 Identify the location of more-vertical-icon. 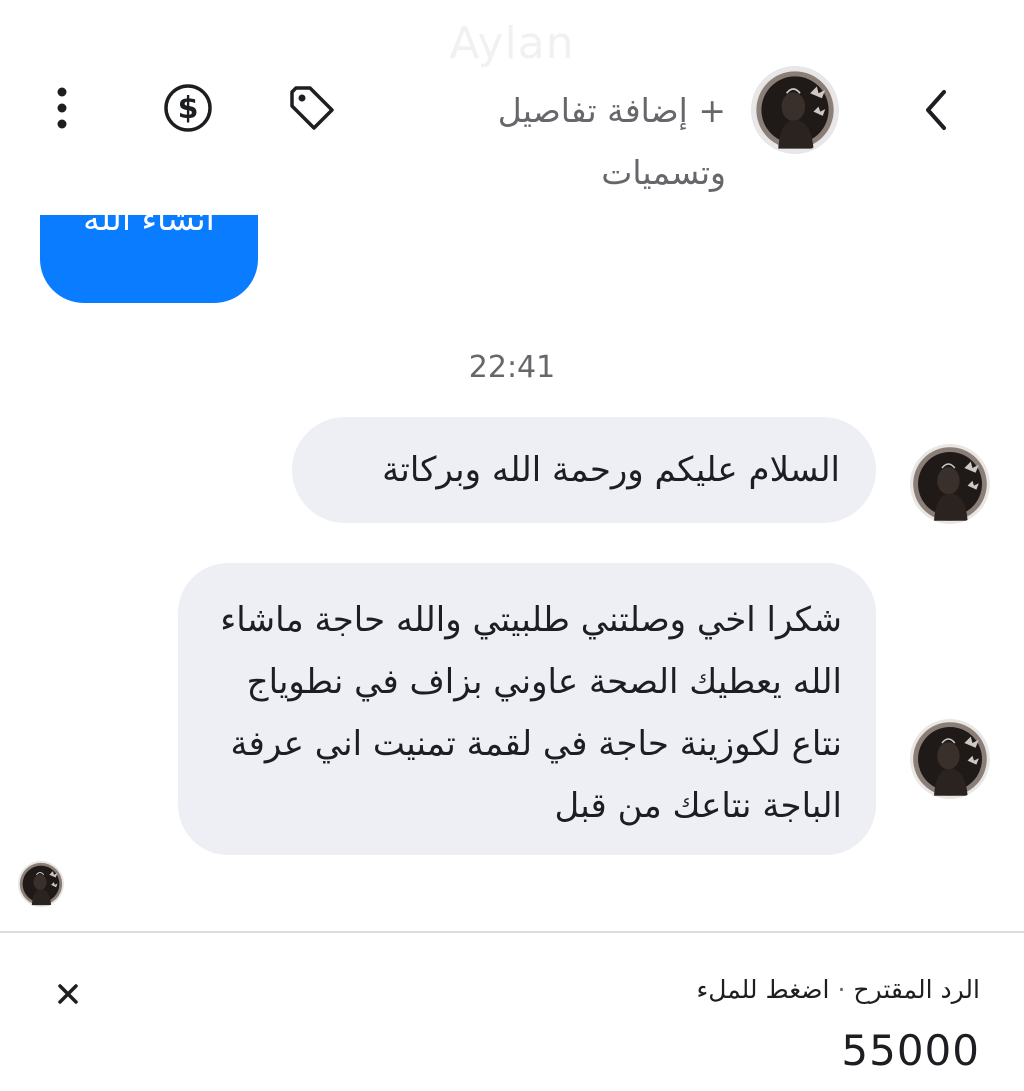
(62, 108).